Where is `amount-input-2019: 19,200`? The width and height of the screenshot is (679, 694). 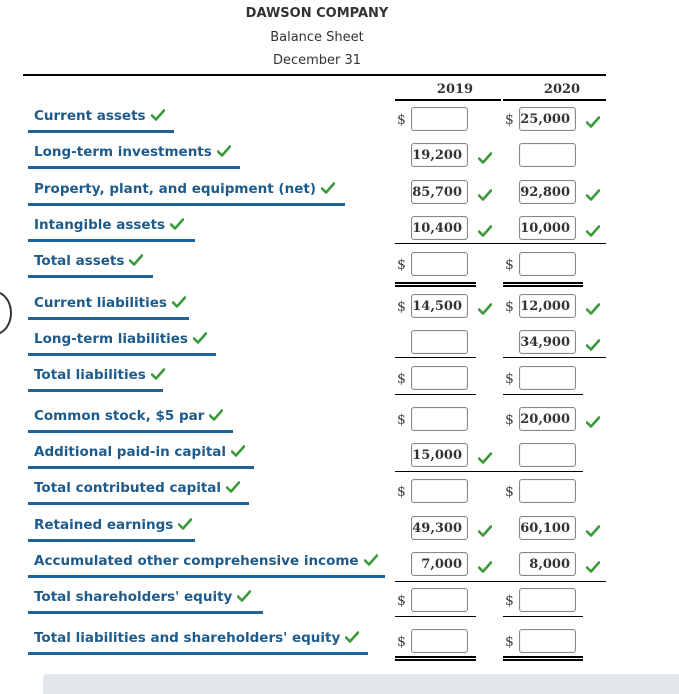 amount-input-2019: 19,200 is located at coordinates (439, 155).